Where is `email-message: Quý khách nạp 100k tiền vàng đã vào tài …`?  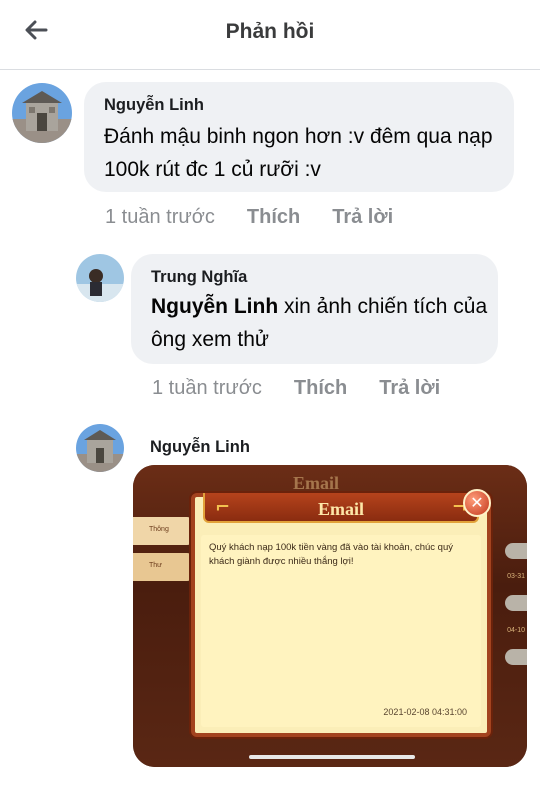 email-message: Quý khách nạp 100k tiền vàng đã vào tài … is located at coordinates (331, 554).